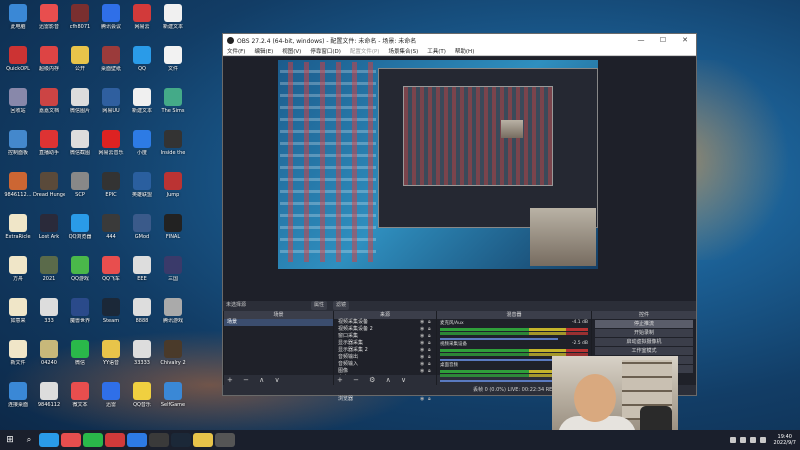 Image resolution: width=800 pixels, height=450 pixels. What do you see at coordinates (80, 190) in the screenshot?
I see `desktop-icon: SCP` at bounding box center [80, 190].